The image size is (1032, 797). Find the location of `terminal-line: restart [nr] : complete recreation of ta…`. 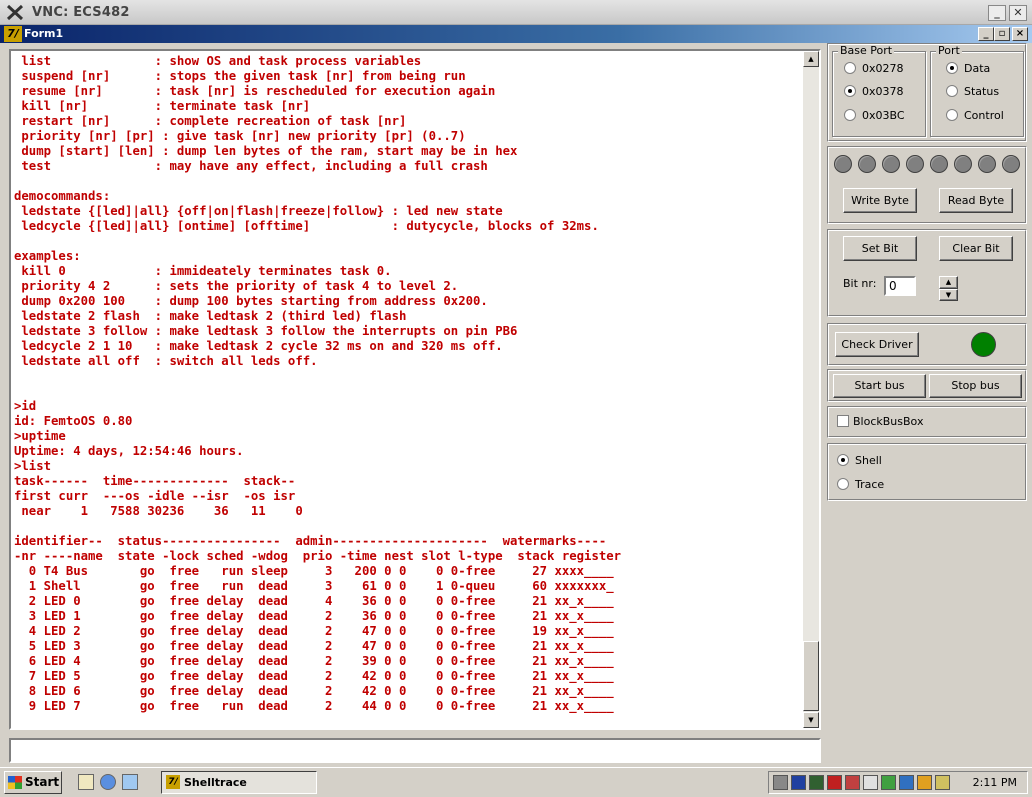

terminal-line: restart [nr] : complete recreation of ta… is located at coordinates (210, 121).